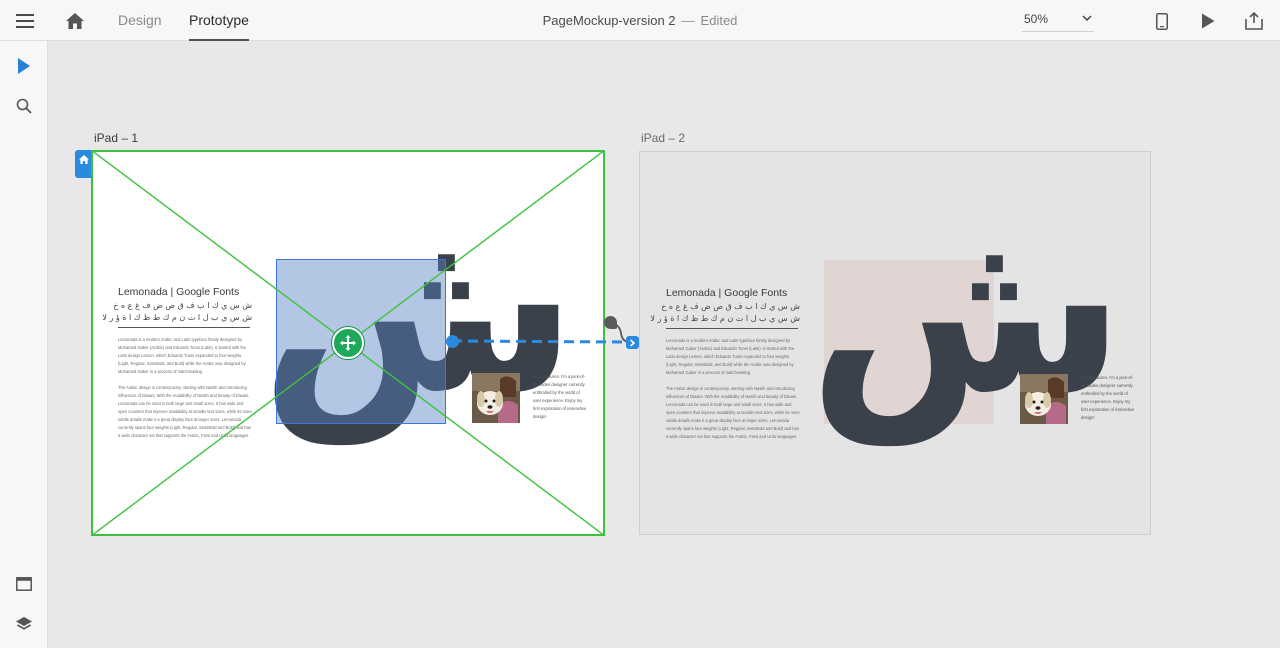 The image size is (1280, 648). What do you see at coordinates (1087, 19) in the screenshot?
I see `chevron-down-icon` at bounding box center [1087, 19].